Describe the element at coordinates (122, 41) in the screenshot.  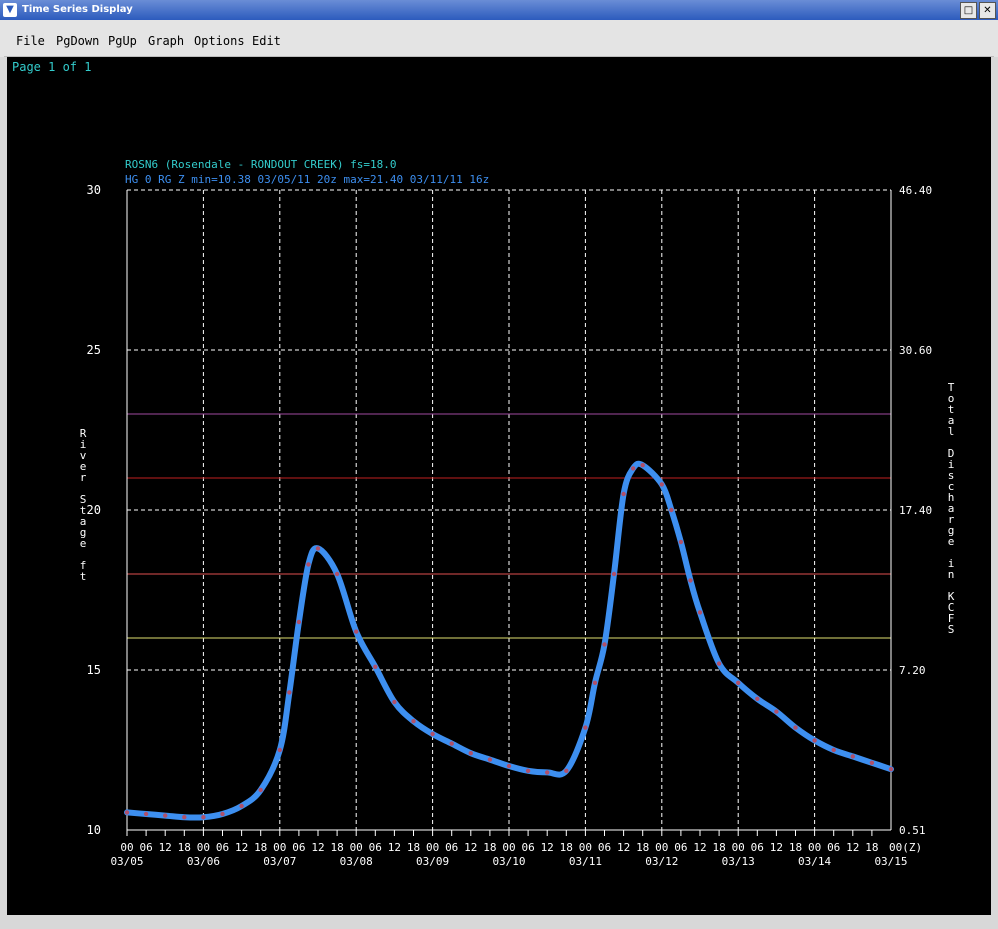
I see `menu-pgup: PgUp` at that location.